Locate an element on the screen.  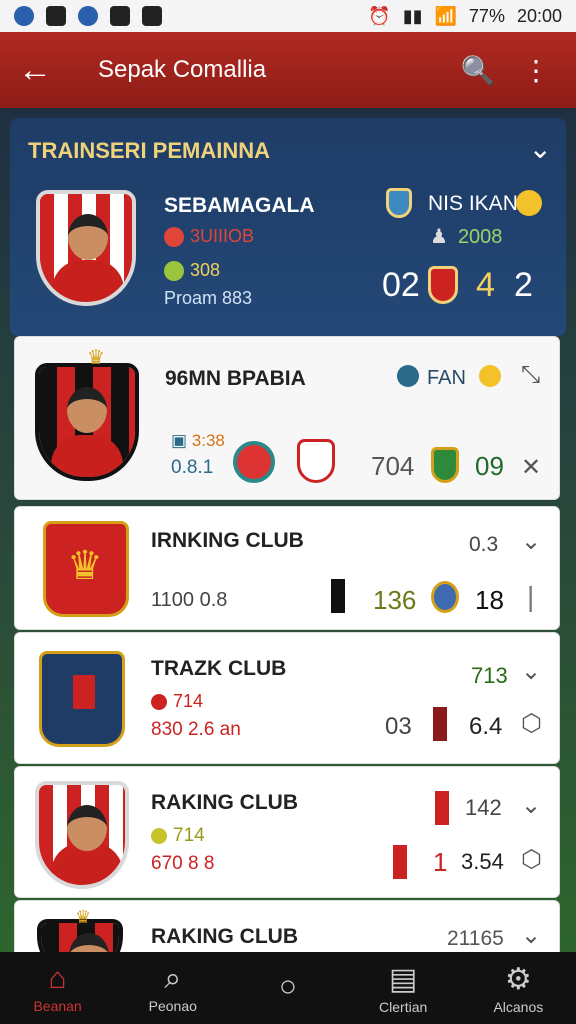
card-tag: FAN is located at coordinates (446, 378).